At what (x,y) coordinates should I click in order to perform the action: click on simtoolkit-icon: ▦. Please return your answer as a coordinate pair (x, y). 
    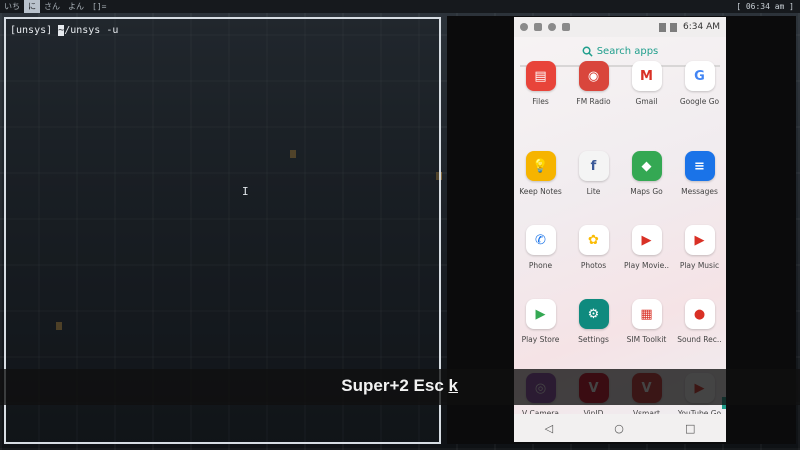
    Looking at the image, I should click on (646, 314).